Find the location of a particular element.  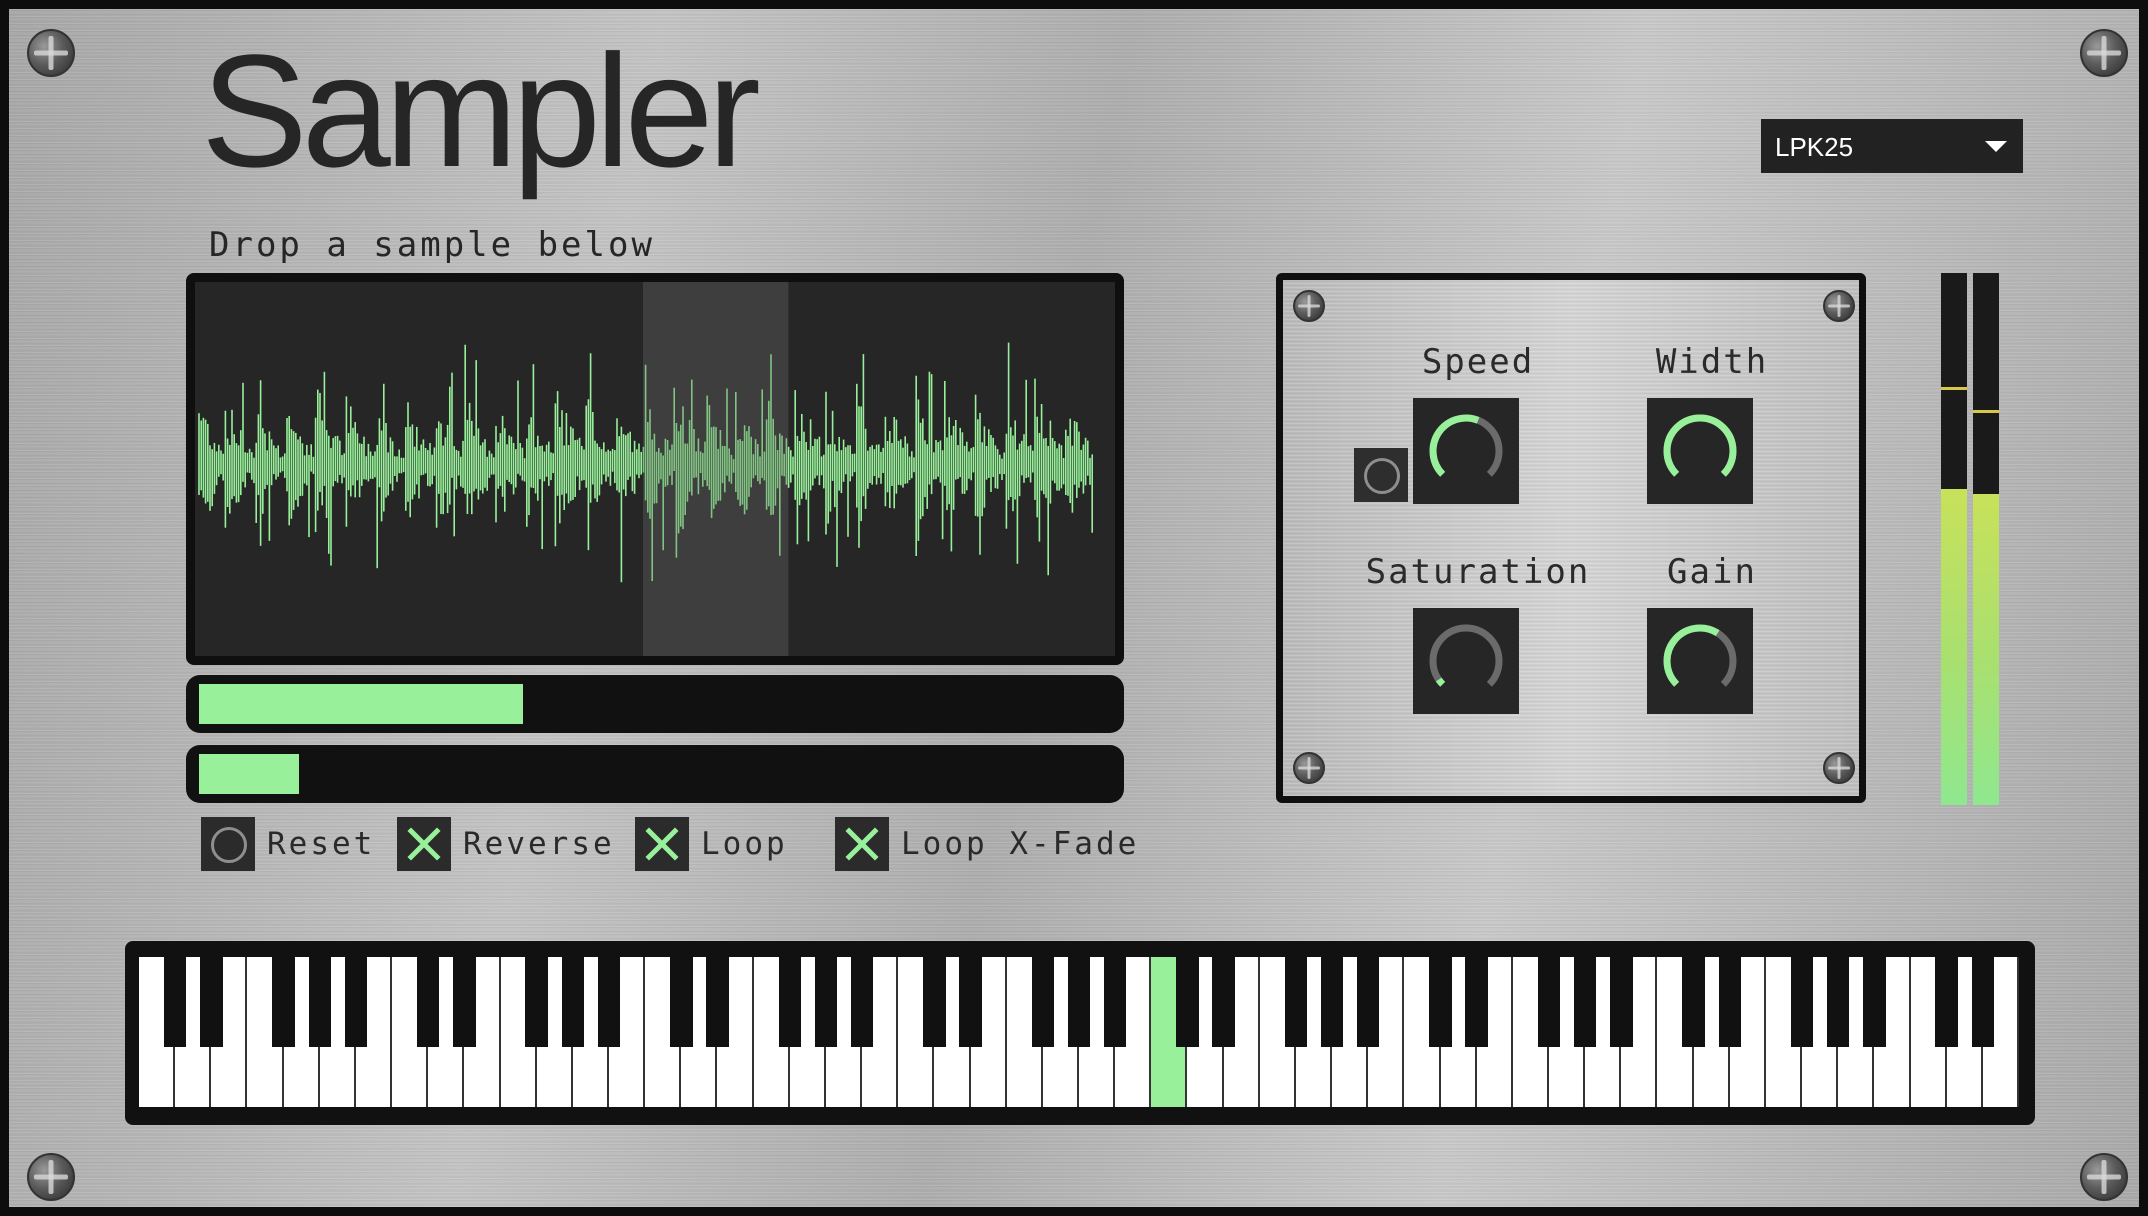

gain-label: Gain is located at coordinates (1712, 572).